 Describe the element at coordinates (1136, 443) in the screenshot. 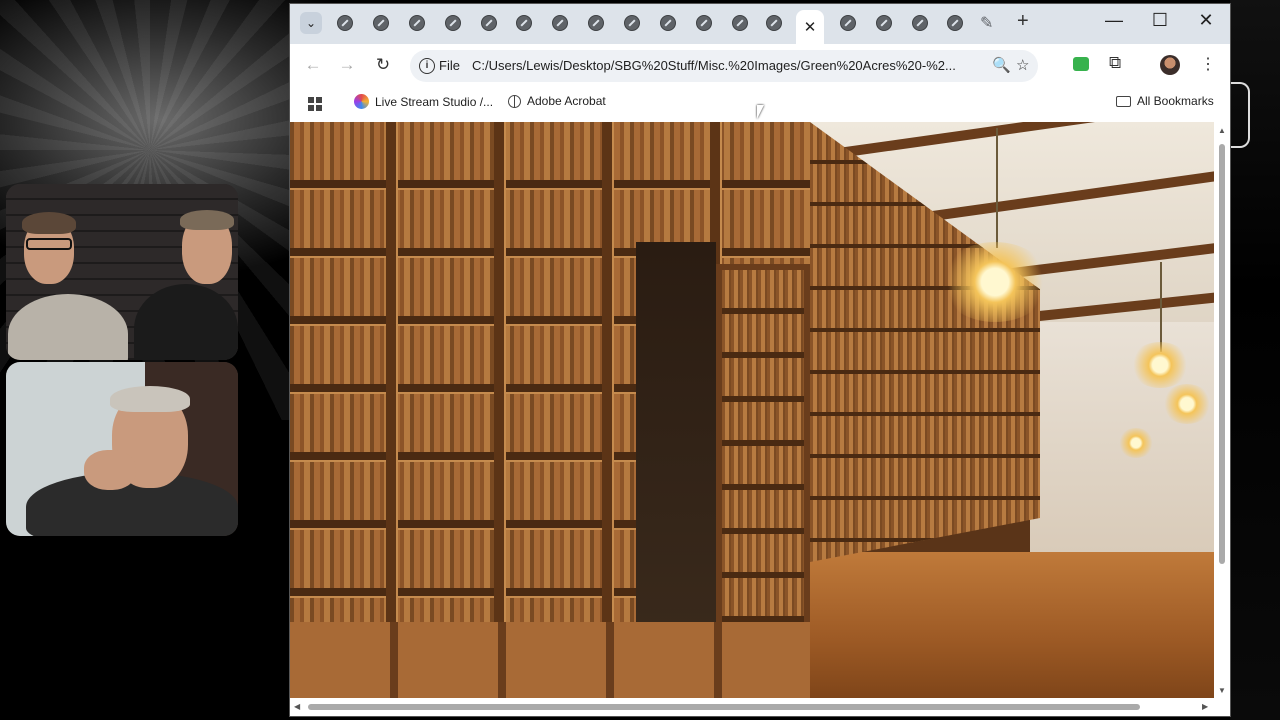

I see `wall-sconce` at that location.